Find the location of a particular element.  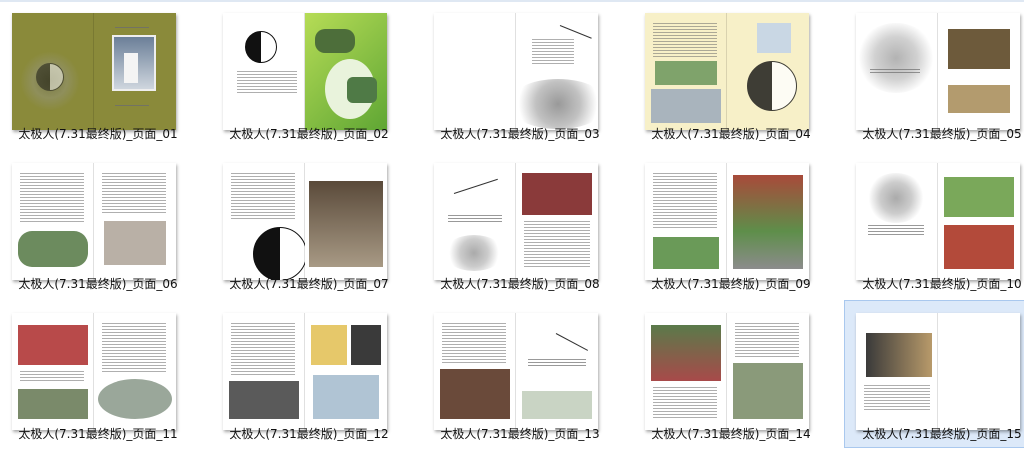

thumbnail-tile-01: 太极人(7.31最终版)_页面_01 is located at coordinates (97, 74).